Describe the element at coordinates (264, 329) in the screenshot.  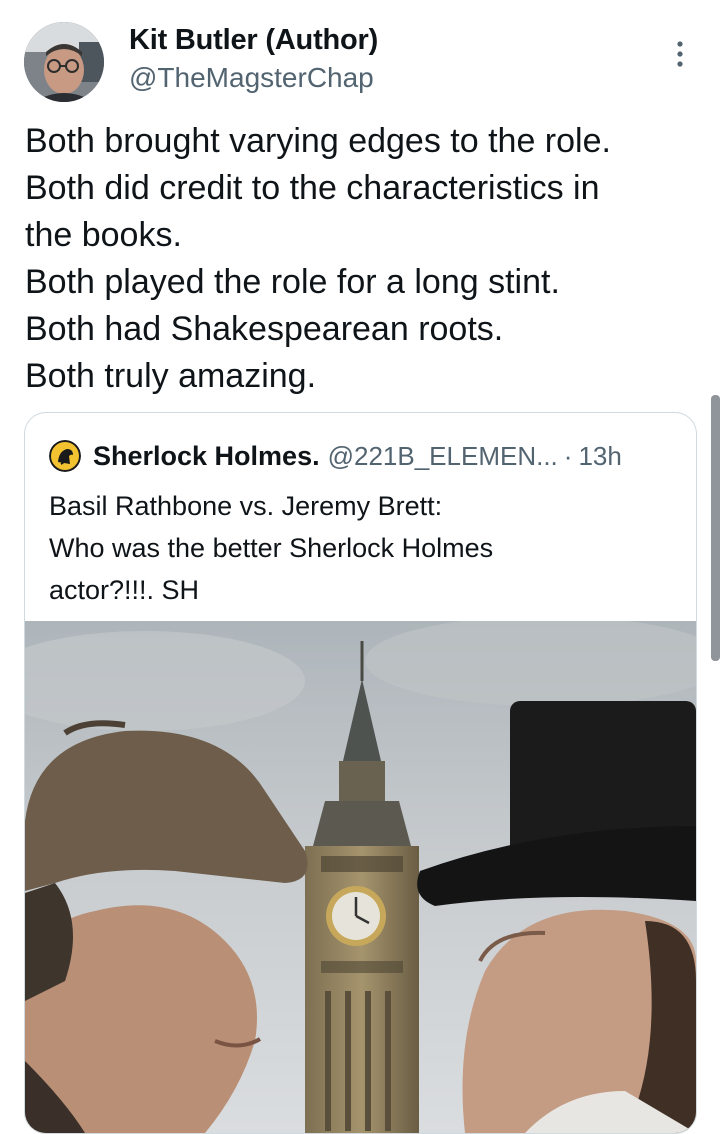
I see `tweet-text-line: Both had Shakespearean roots.` at that location.